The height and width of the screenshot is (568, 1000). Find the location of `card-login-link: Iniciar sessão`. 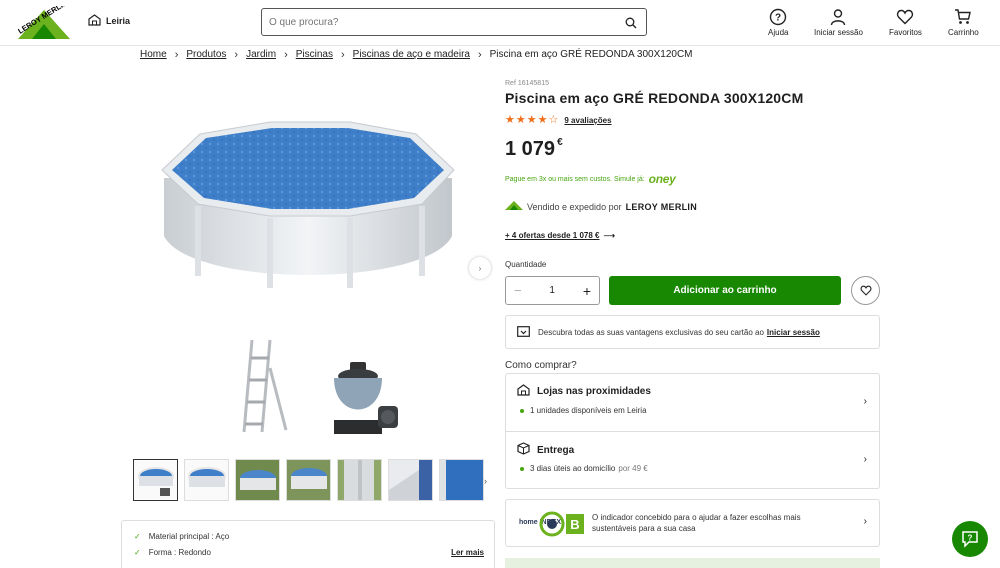

card-login-link: Iniciar sessão is located at coordinates (793, 332).